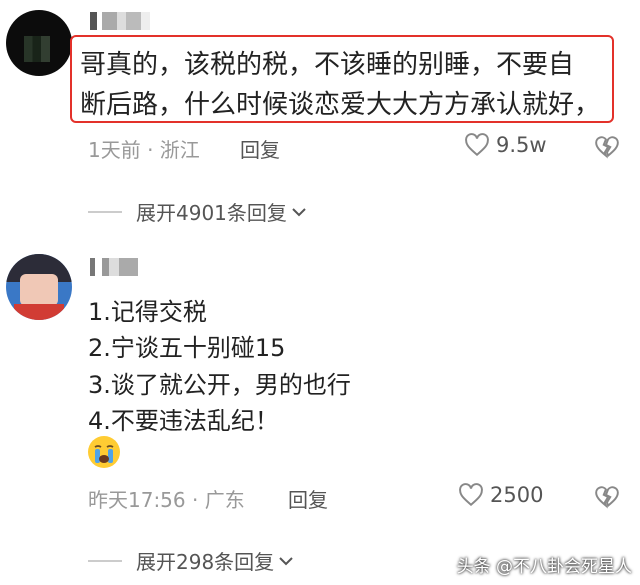  Describe the element at coordinates (340, 105) in the screenshot. I see `comment-text-line: 断后路，什么时候谈恋爱大大方方承认就好，` at that location.